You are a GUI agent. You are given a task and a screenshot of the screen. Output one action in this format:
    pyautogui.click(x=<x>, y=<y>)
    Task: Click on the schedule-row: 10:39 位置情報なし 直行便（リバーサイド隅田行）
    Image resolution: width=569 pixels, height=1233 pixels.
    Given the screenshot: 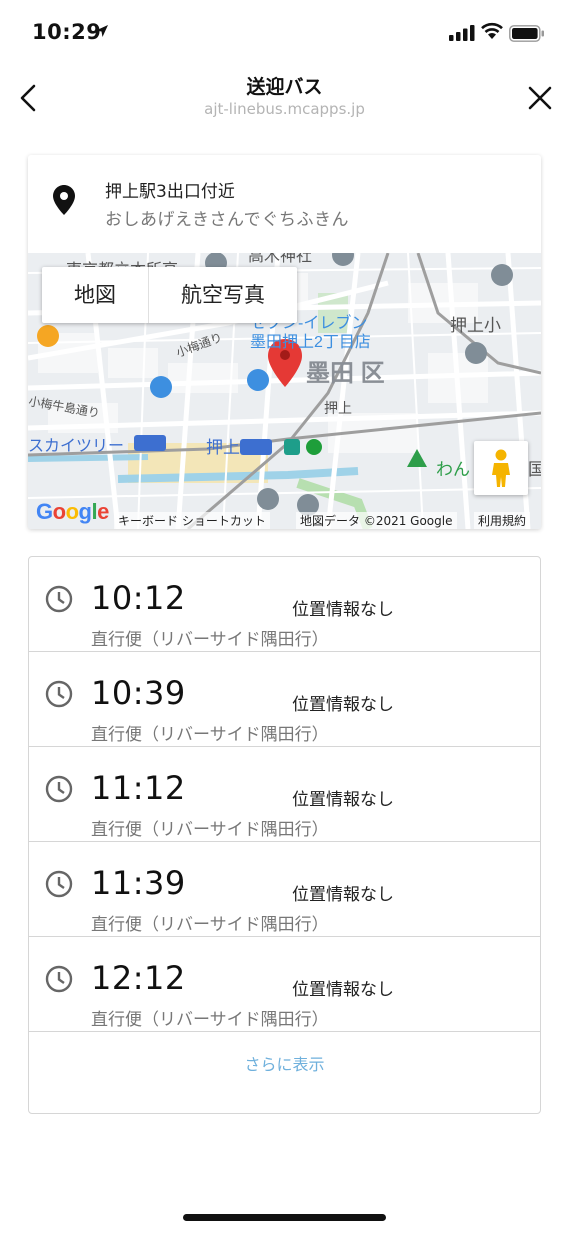 What is the action you would take?
    pyautogui.click(x=284, y=699)
    